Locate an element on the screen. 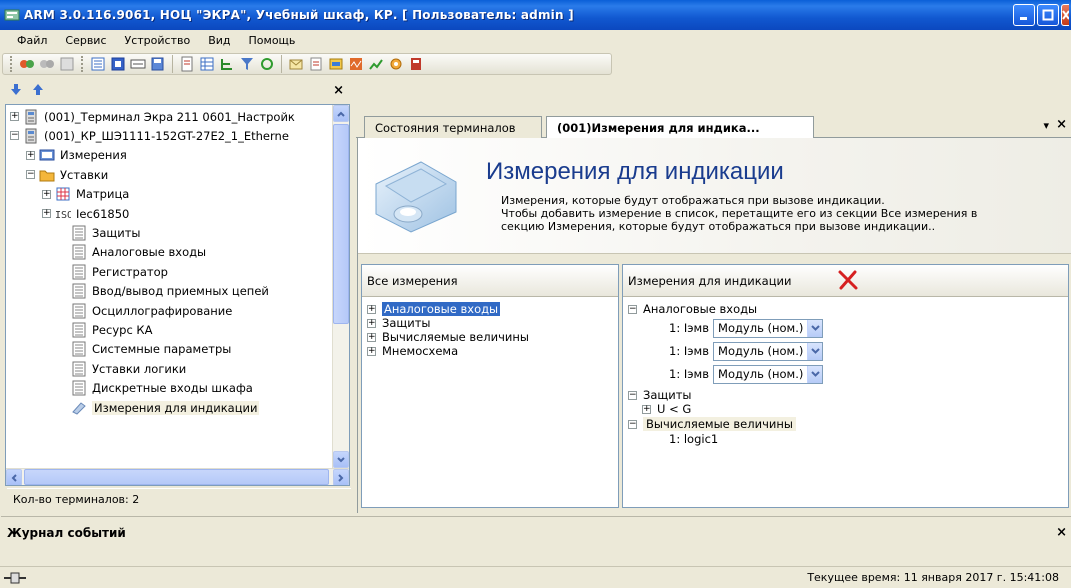 The image size is (1071, 588). grid-button is located at coordinates (67, 64).